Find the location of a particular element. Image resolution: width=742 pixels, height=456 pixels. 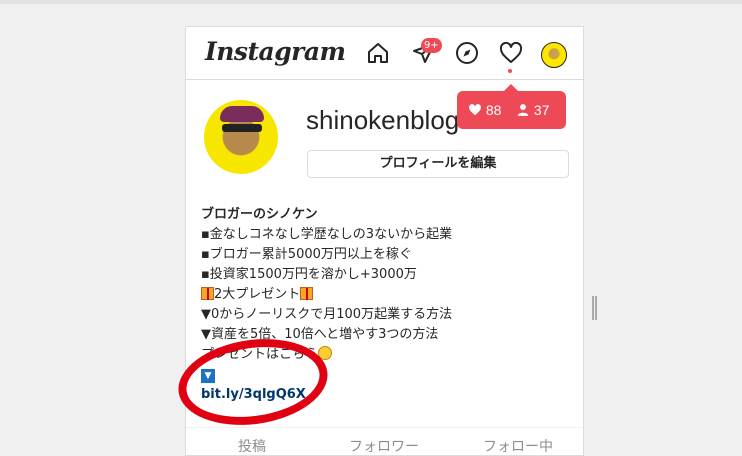

likes-count: 88 is located at coordinates (484, 110).